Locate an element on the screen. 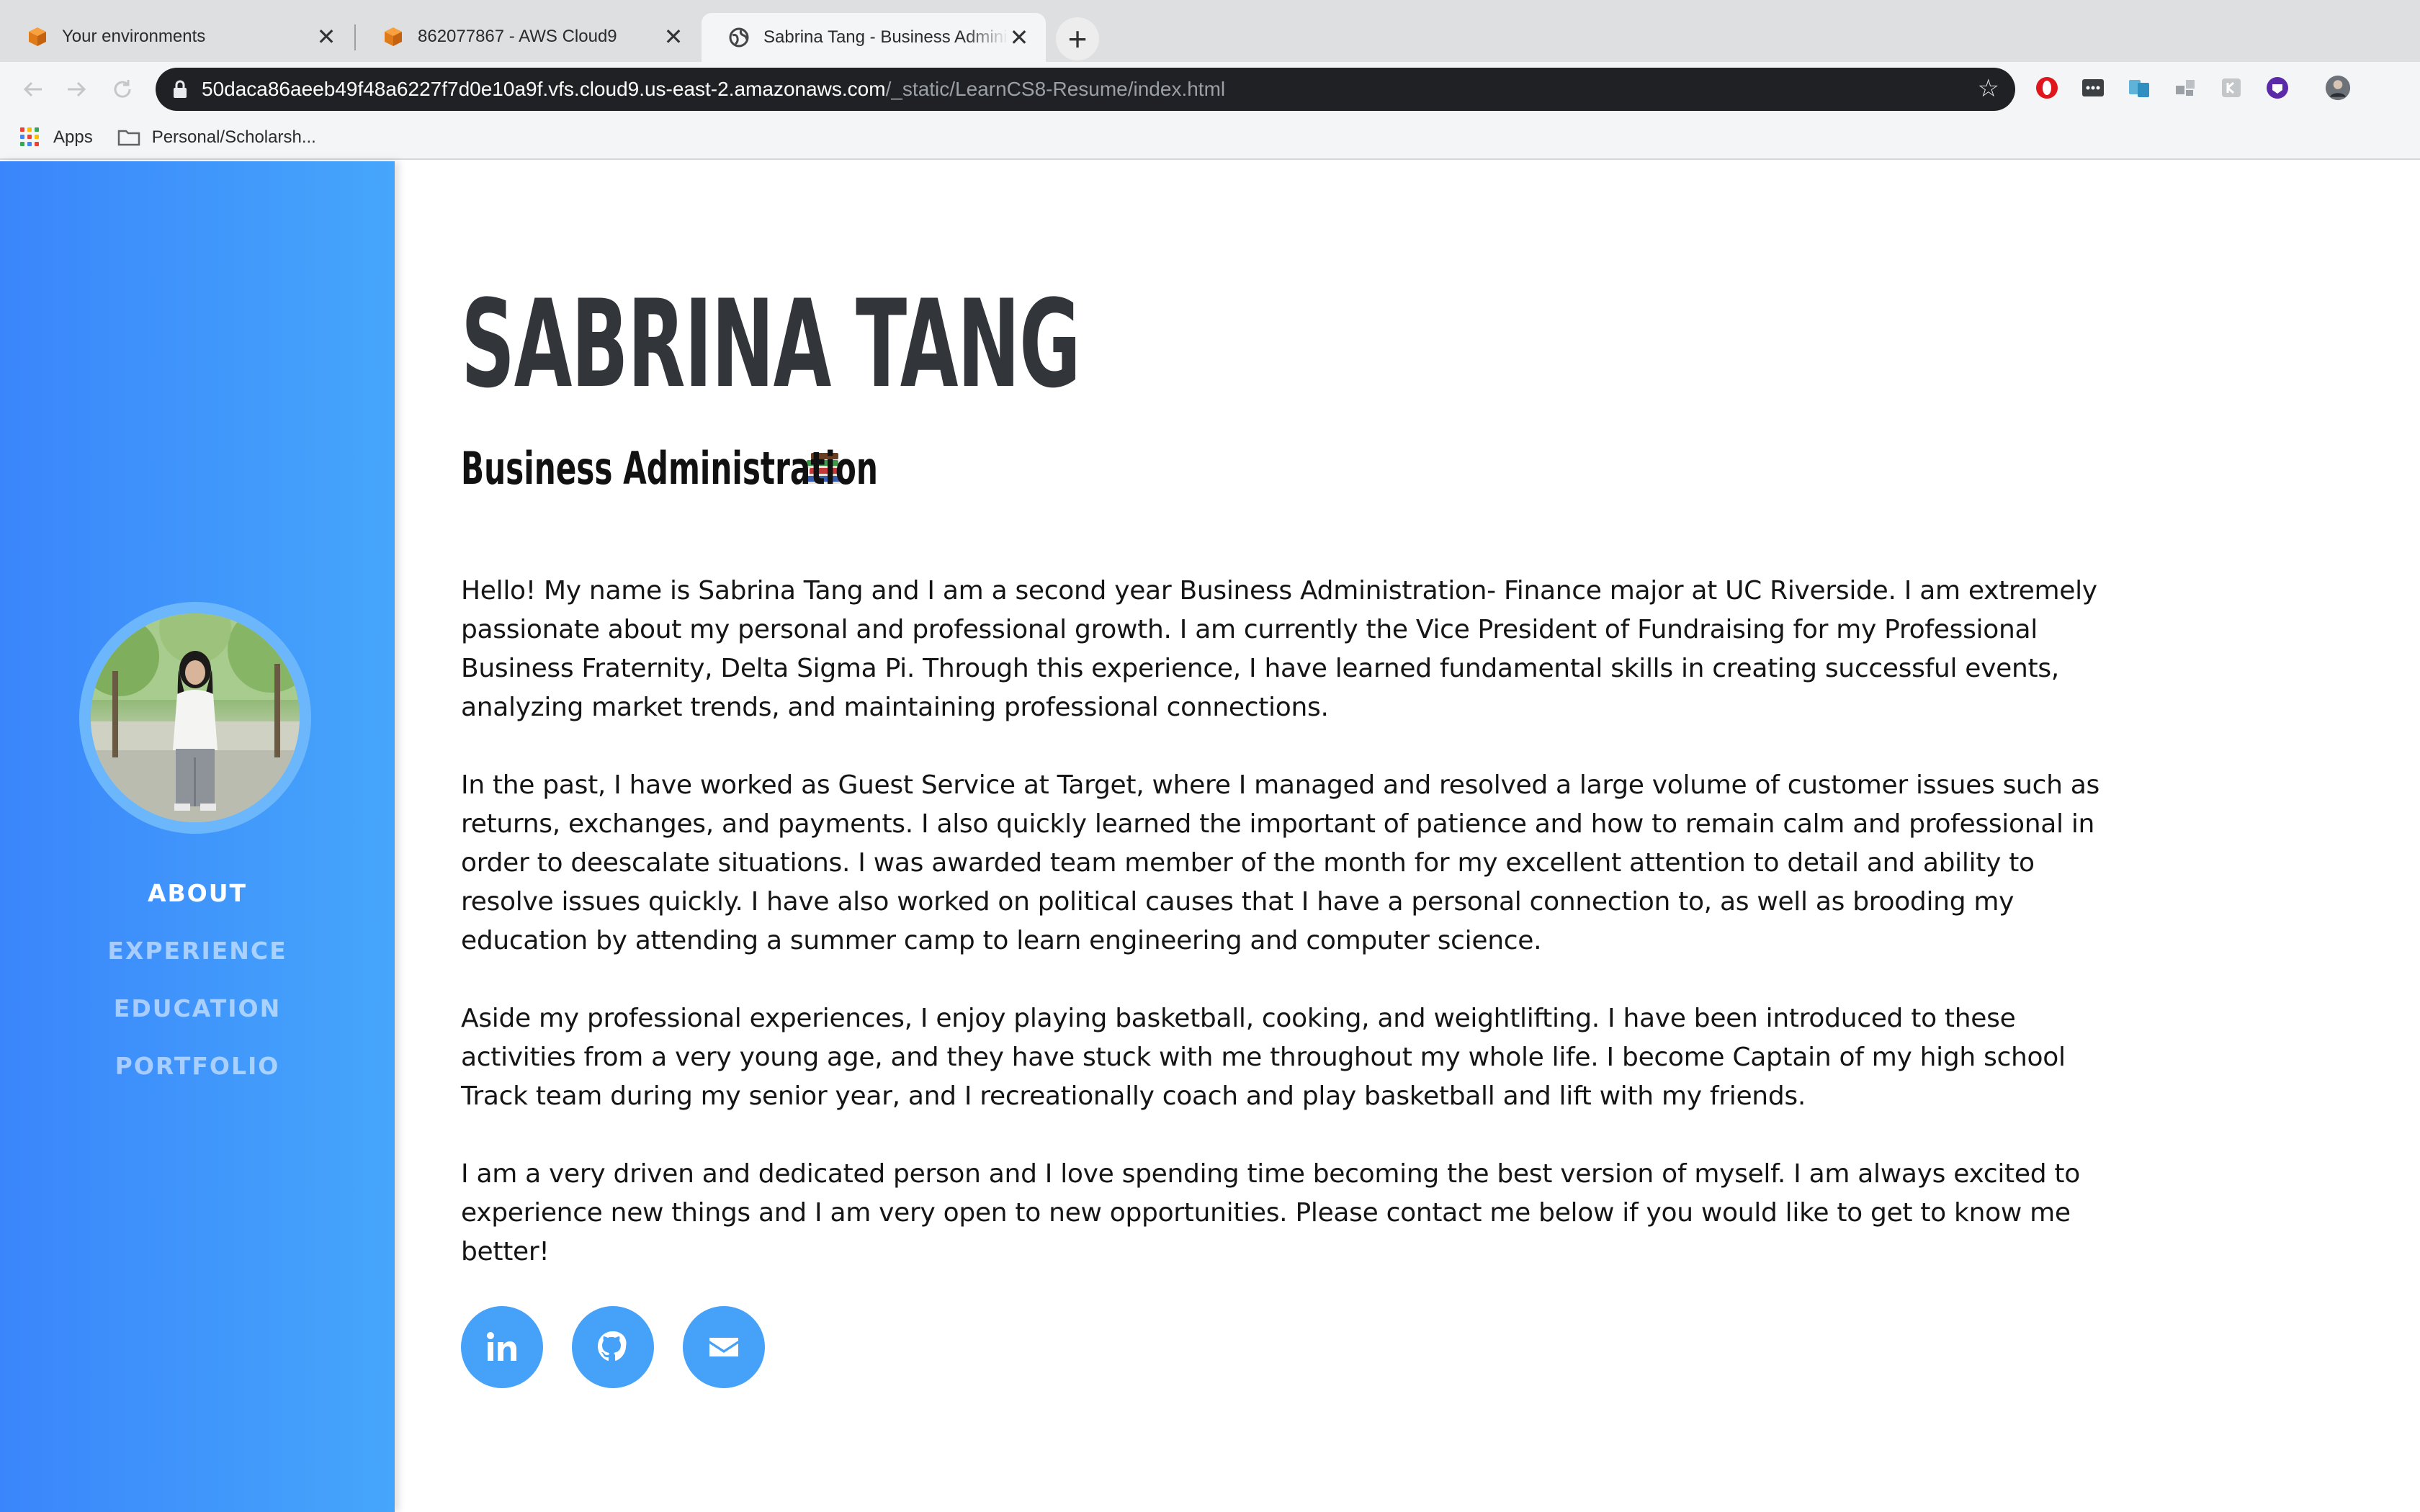 The height and width of the screenshot is (1512, 2420). profile-photo is located at coordinates (195, 717).